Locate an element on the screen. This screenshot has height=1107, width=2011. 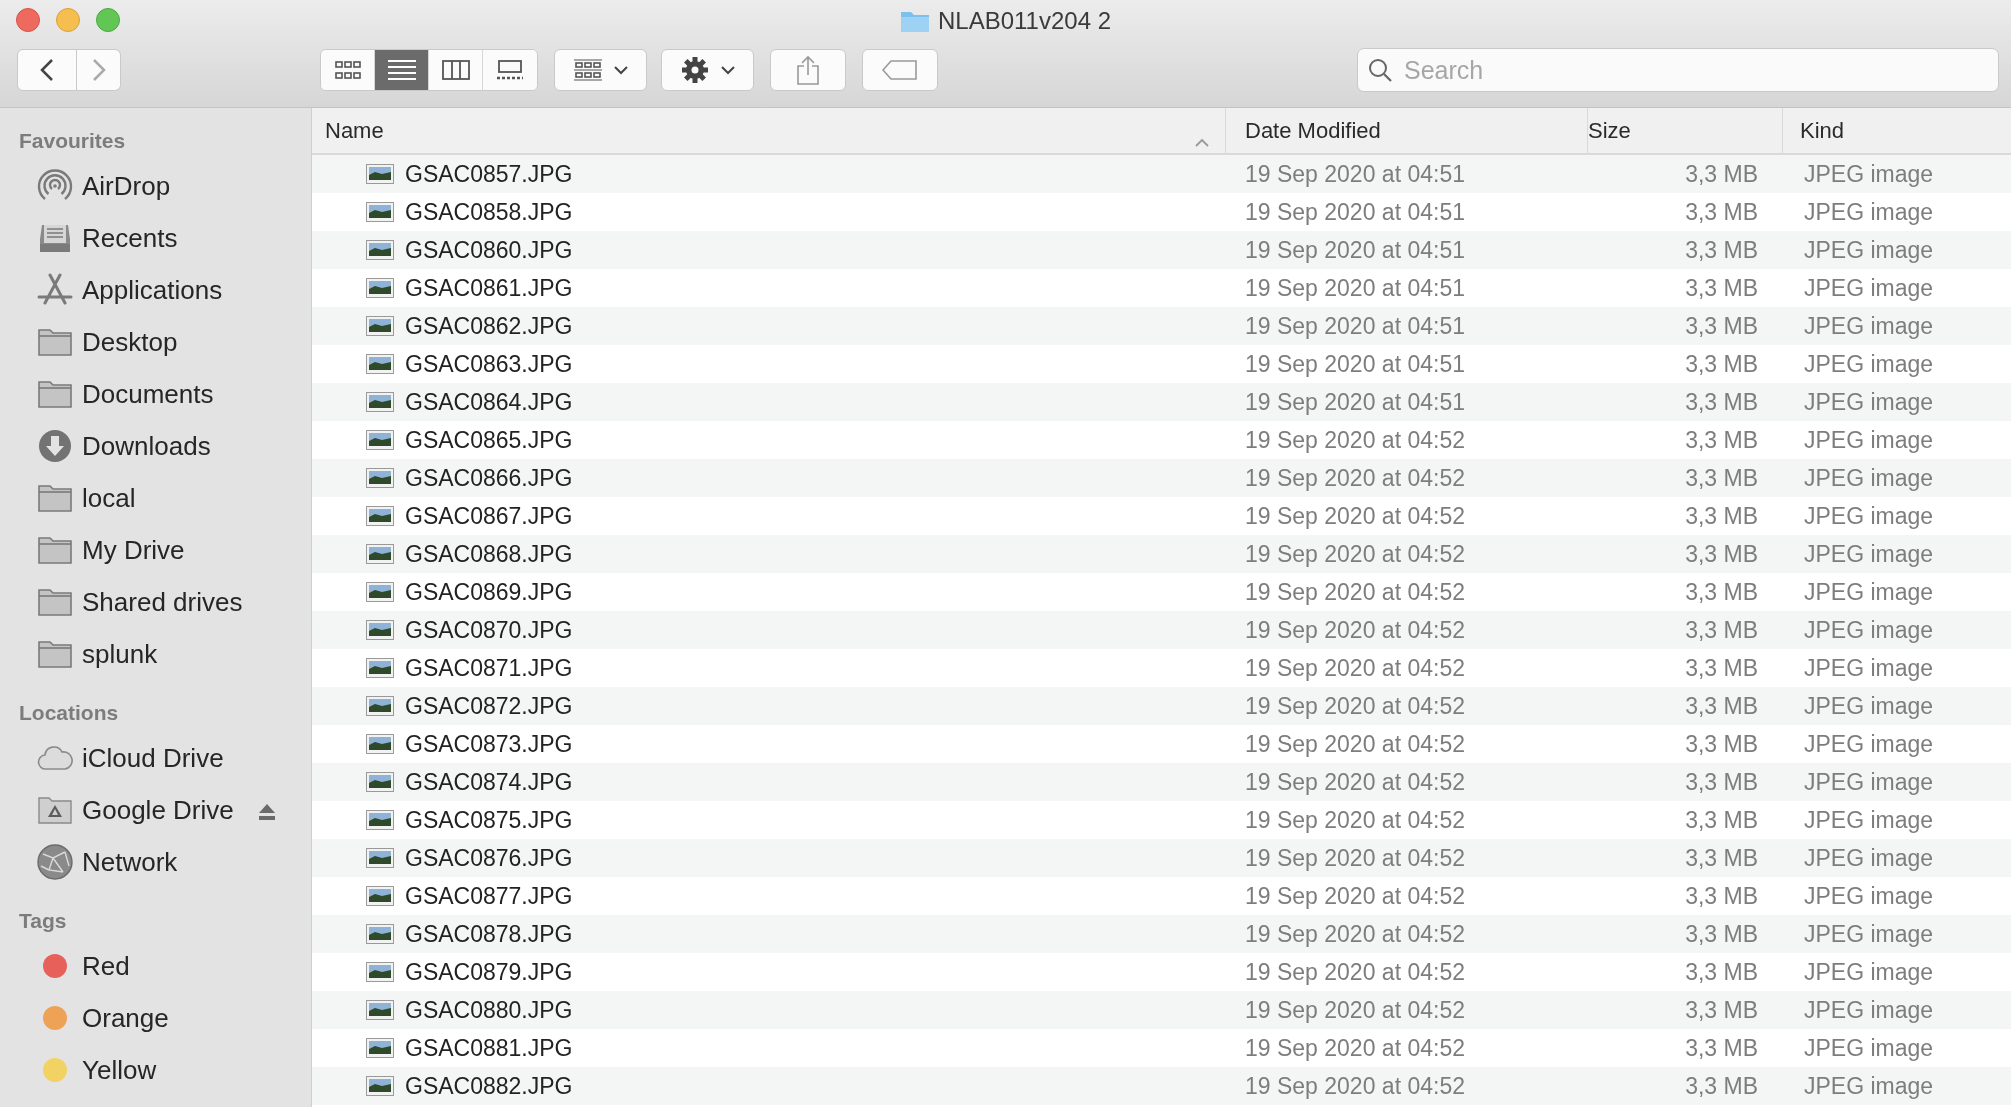
file-name: GSAC0874.JPG is located at coordinates (489, 782).